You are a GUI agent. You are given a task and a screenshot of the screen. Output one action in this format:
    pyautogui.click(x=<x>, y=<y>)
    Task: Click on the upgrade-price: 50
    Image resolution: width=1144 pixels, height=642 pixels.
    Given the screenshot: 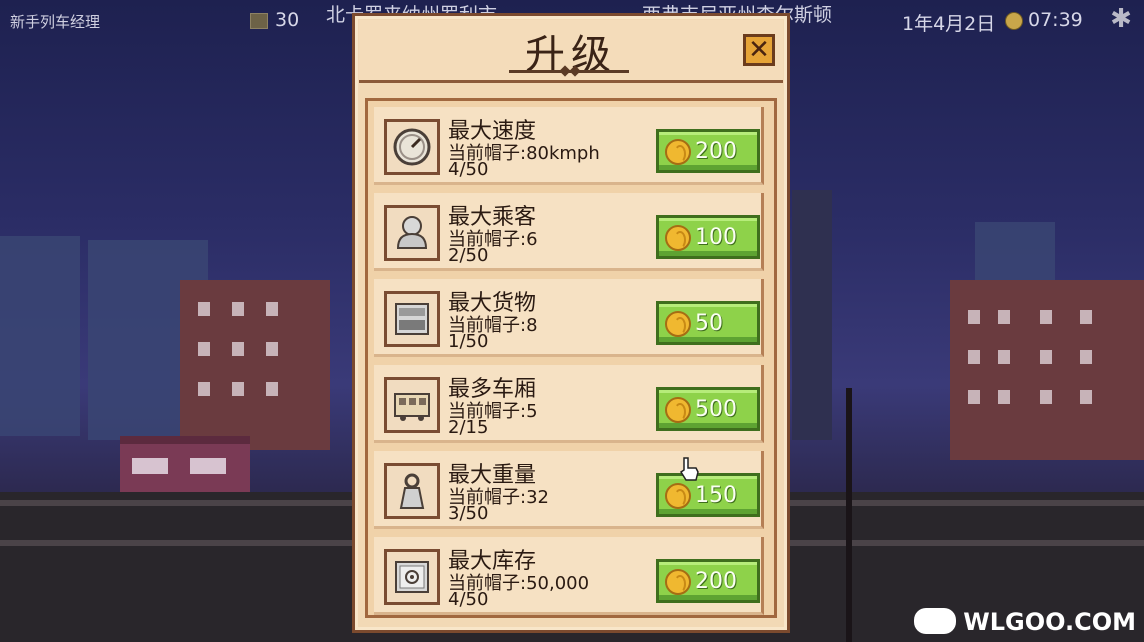 What is the action you would take?
    pyautogui.click(x=709, y=323)
    